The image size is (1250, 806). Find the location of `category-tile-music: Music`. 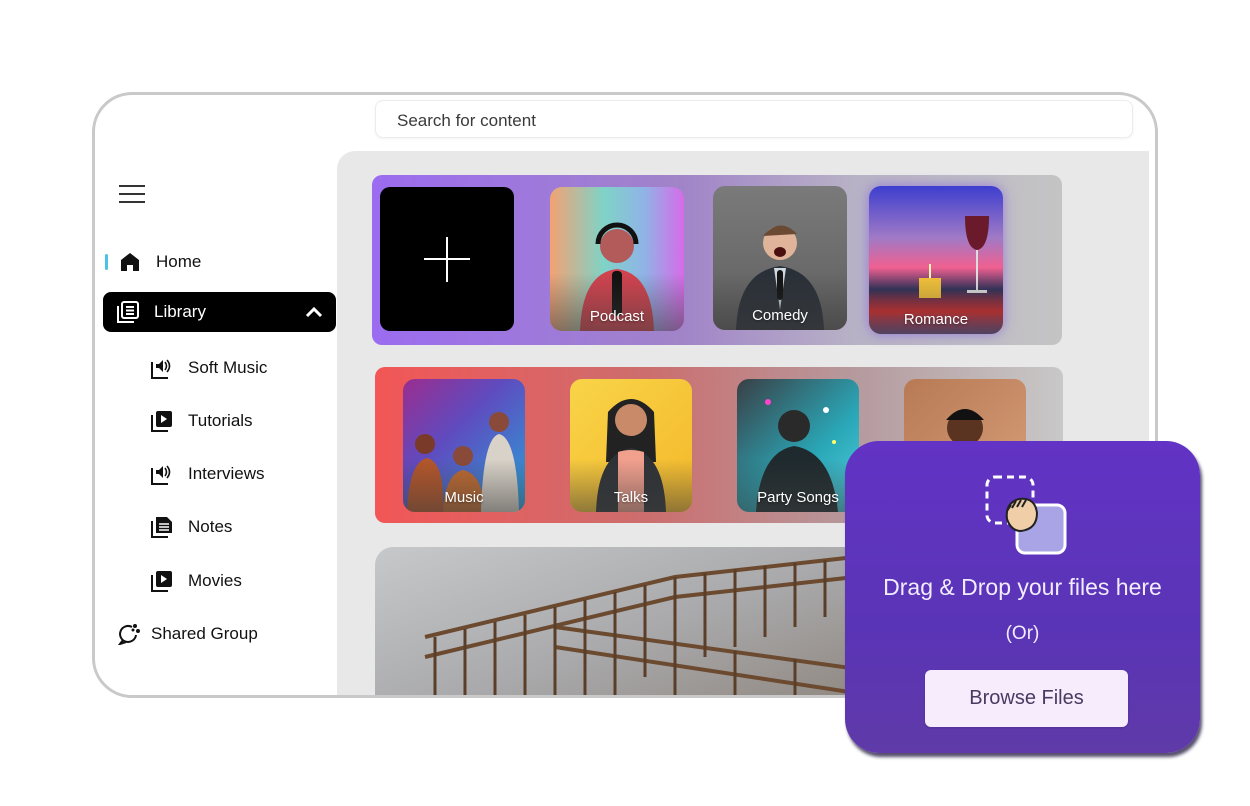

category-tile-music: Music is located at coordinates (464, 445).